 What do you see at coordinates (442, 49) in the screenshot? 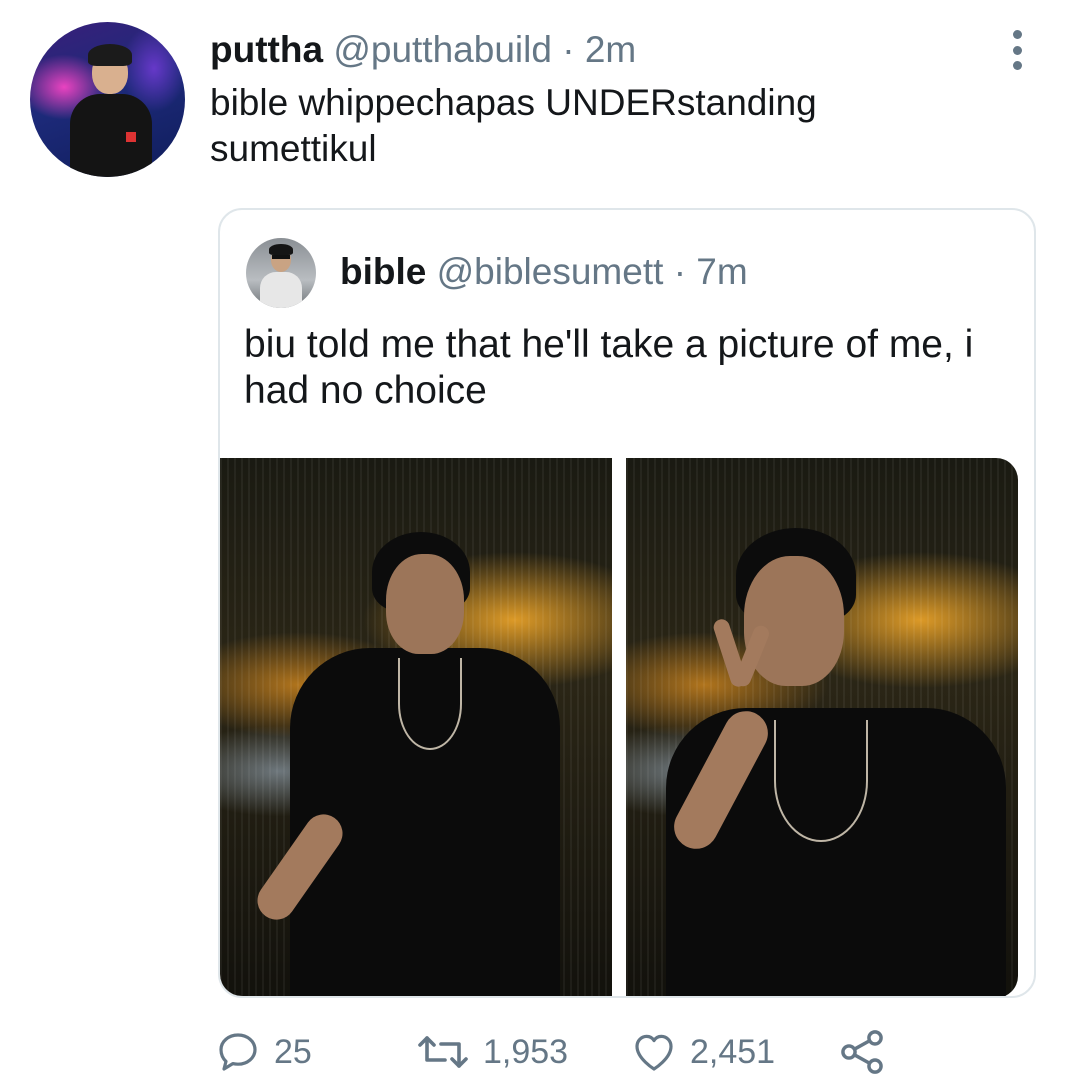
I see `author-handle: @putthabuild` at bounding box center [442, 49].